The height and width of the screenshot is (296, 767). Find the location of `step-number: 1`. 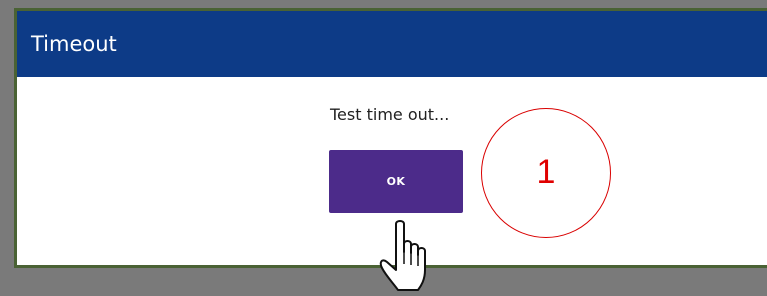

step-number: 1 is located at coordinates (546, 172).